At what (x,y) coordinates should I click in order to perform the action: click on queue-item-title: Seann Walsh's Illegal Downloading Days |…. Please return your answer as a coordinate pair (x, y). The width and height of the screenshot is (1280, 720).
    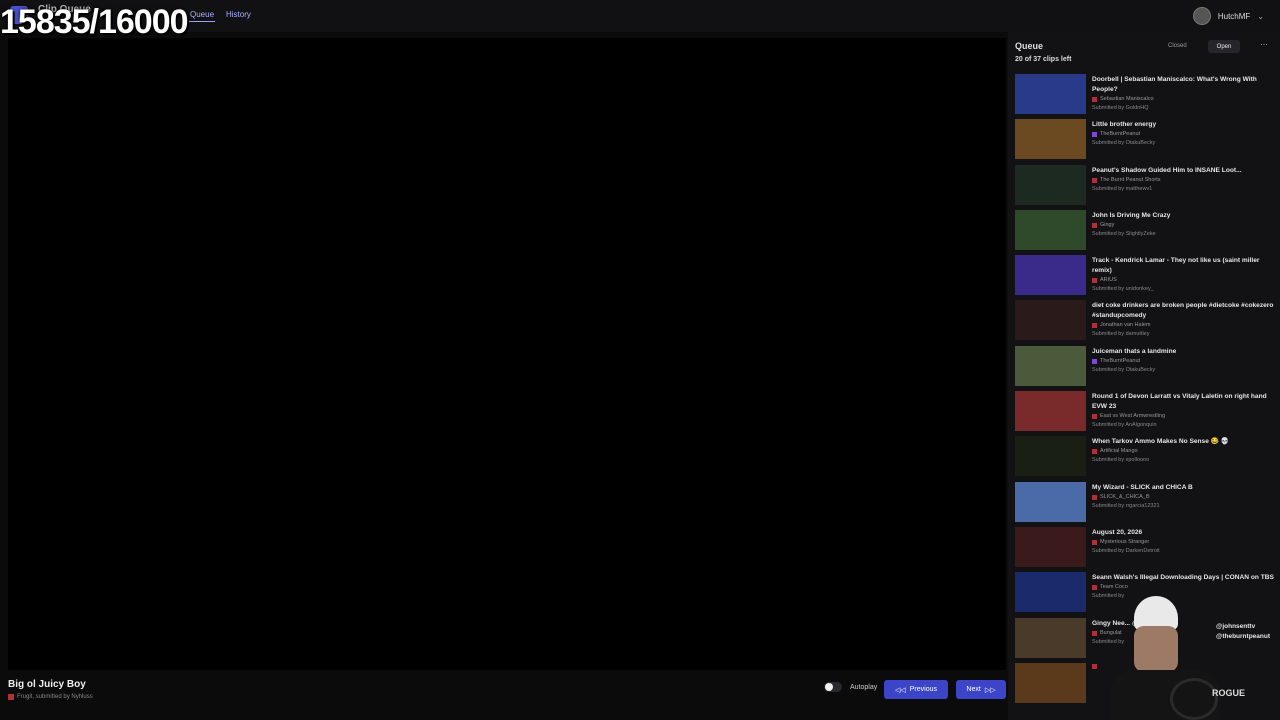
    Looking at the image, I should click on (1183, 578).